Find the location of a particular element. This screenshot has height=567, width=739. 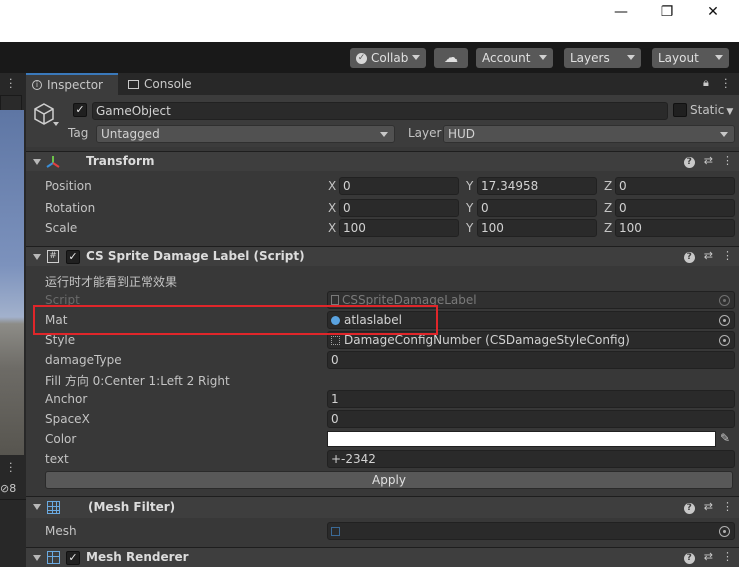

scene-view-image is located at coordinates (12, 282).